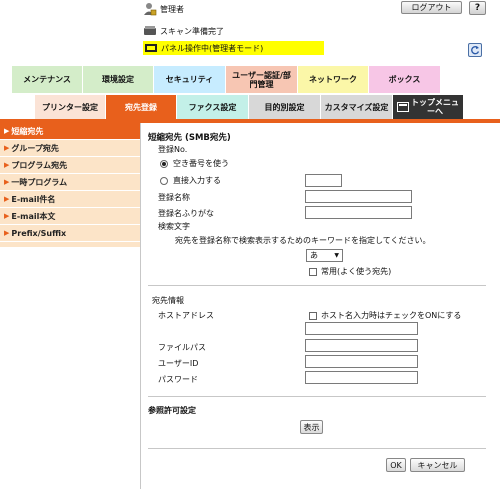 The height and width of the screenshot is (489, 500). Describe the element at coordinates (311, 427) in the screenshot. I see `show-button: 表示` at that location.